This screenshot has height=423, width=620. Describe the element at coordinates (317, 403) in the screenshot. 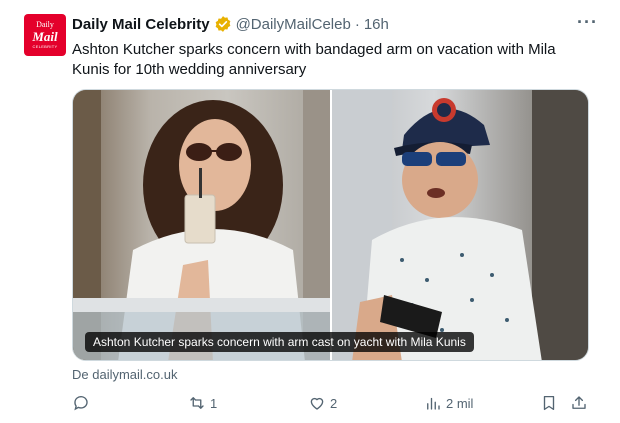

I see `like-icon` at that location.